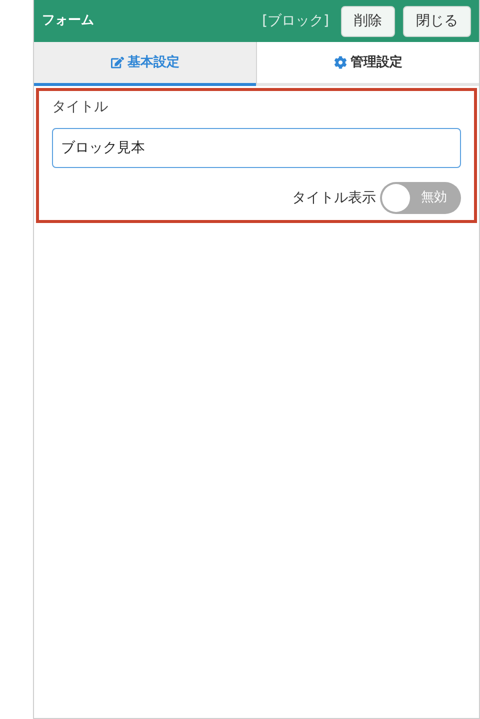  I want to click on title-field: ブロック見本, so click(256, 148).